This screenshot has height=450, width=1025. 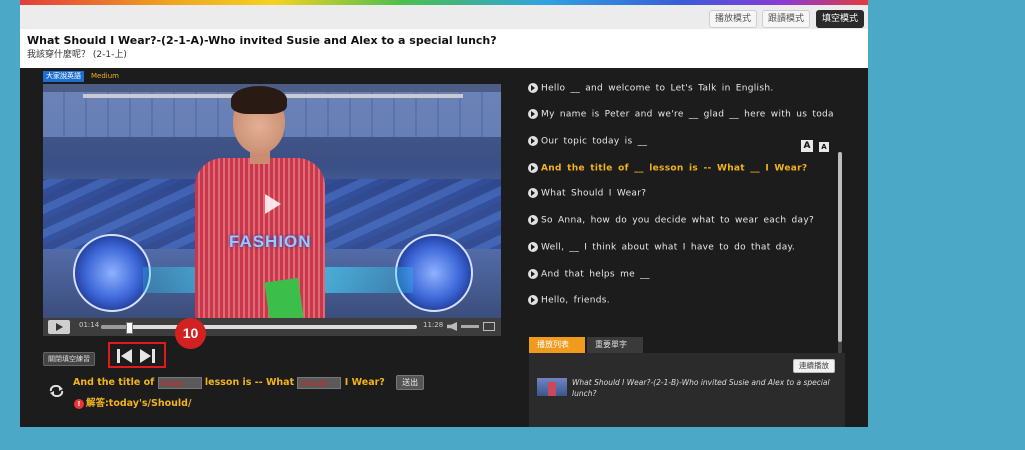 I want to click on subtitle-line: Hello, friends., so click(x=569, y=300).